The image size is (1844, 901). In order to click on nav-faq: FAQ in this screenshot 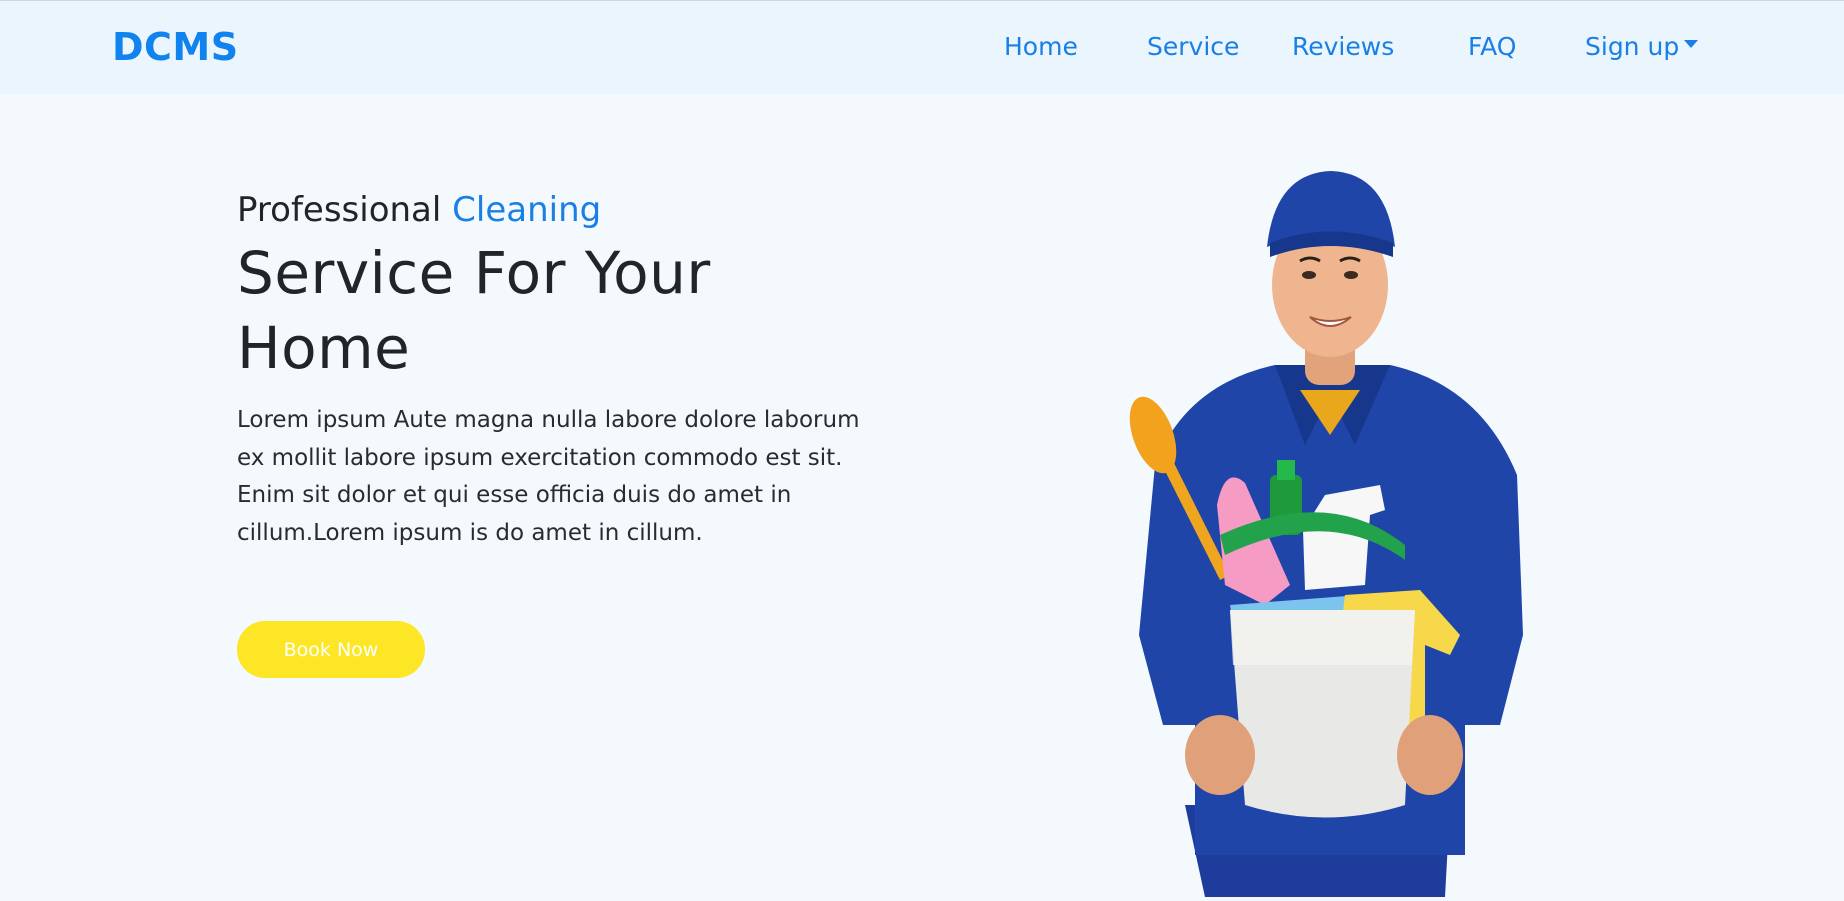, I will do `click(1492, 46)`.